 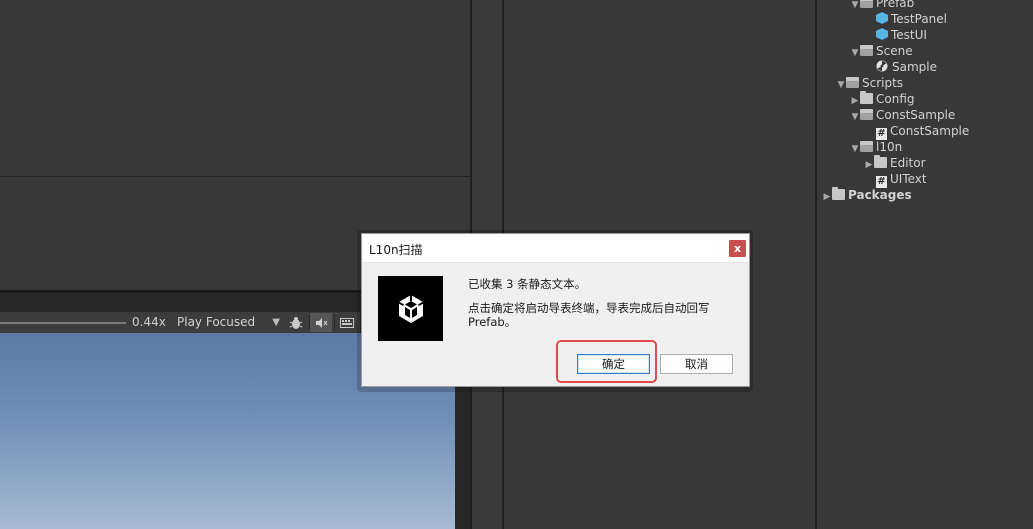 I want to click on mute-audio-icon, so click(x=321, y=322).